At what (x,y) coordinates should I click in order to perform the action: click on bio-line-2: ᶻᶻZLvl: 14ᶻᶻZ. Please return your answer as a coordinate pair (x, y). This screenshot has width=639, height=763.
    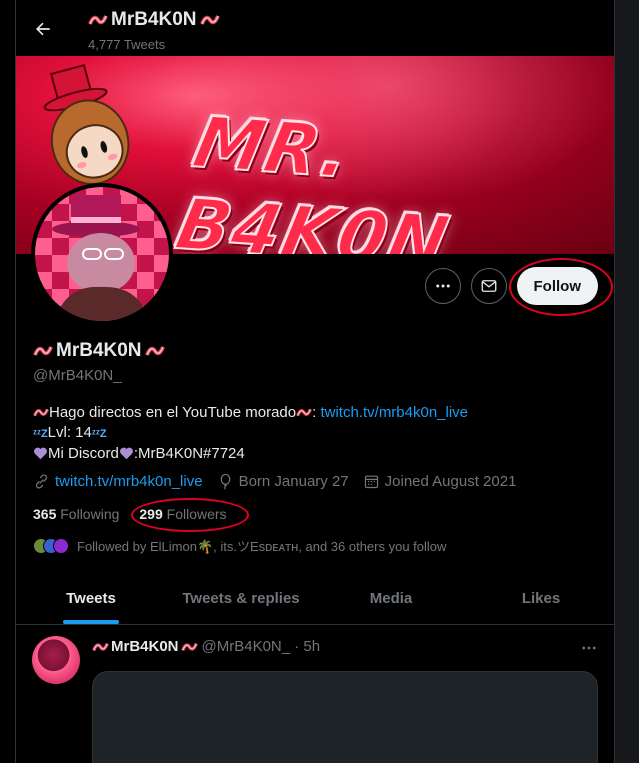
    Looking at the image, I should click on (313, 433).